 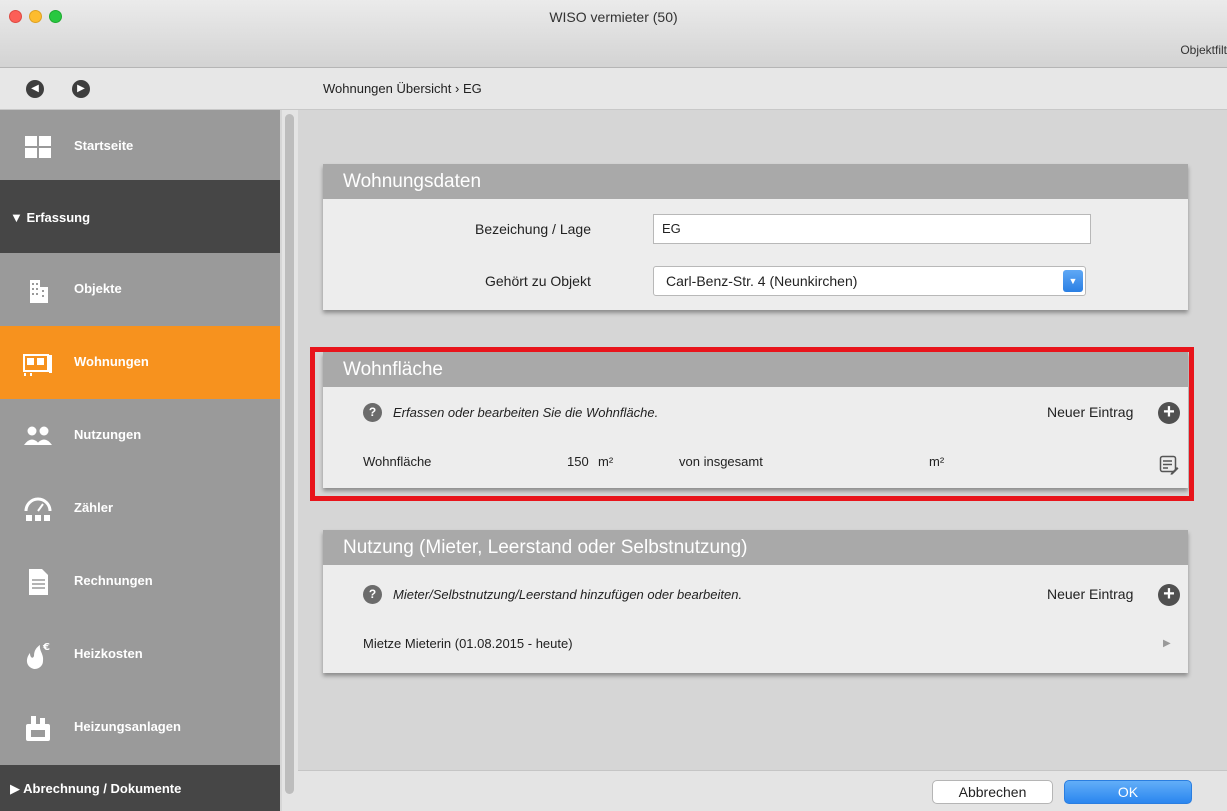 What do you see at coordinates (111, 361) in the screenshot?
I see `sidebar-item-label: Wohnungen` at bounding box center [111, 361].